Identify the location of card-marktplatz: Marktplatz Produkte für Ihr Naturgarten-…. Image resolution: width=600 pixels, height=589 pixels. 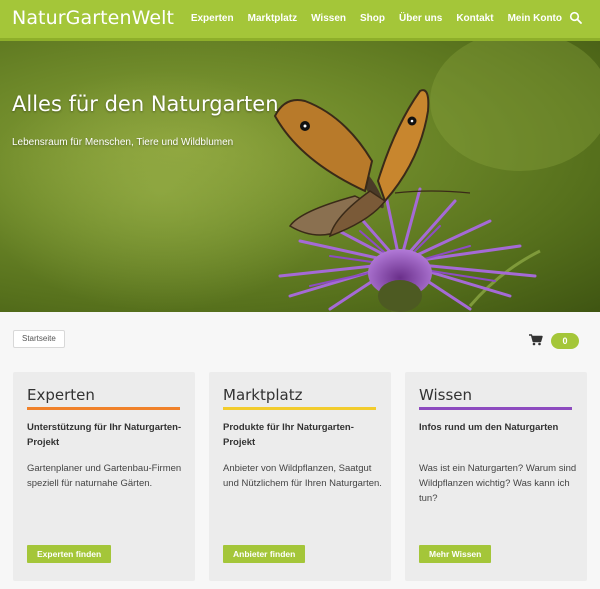
(300, 476).